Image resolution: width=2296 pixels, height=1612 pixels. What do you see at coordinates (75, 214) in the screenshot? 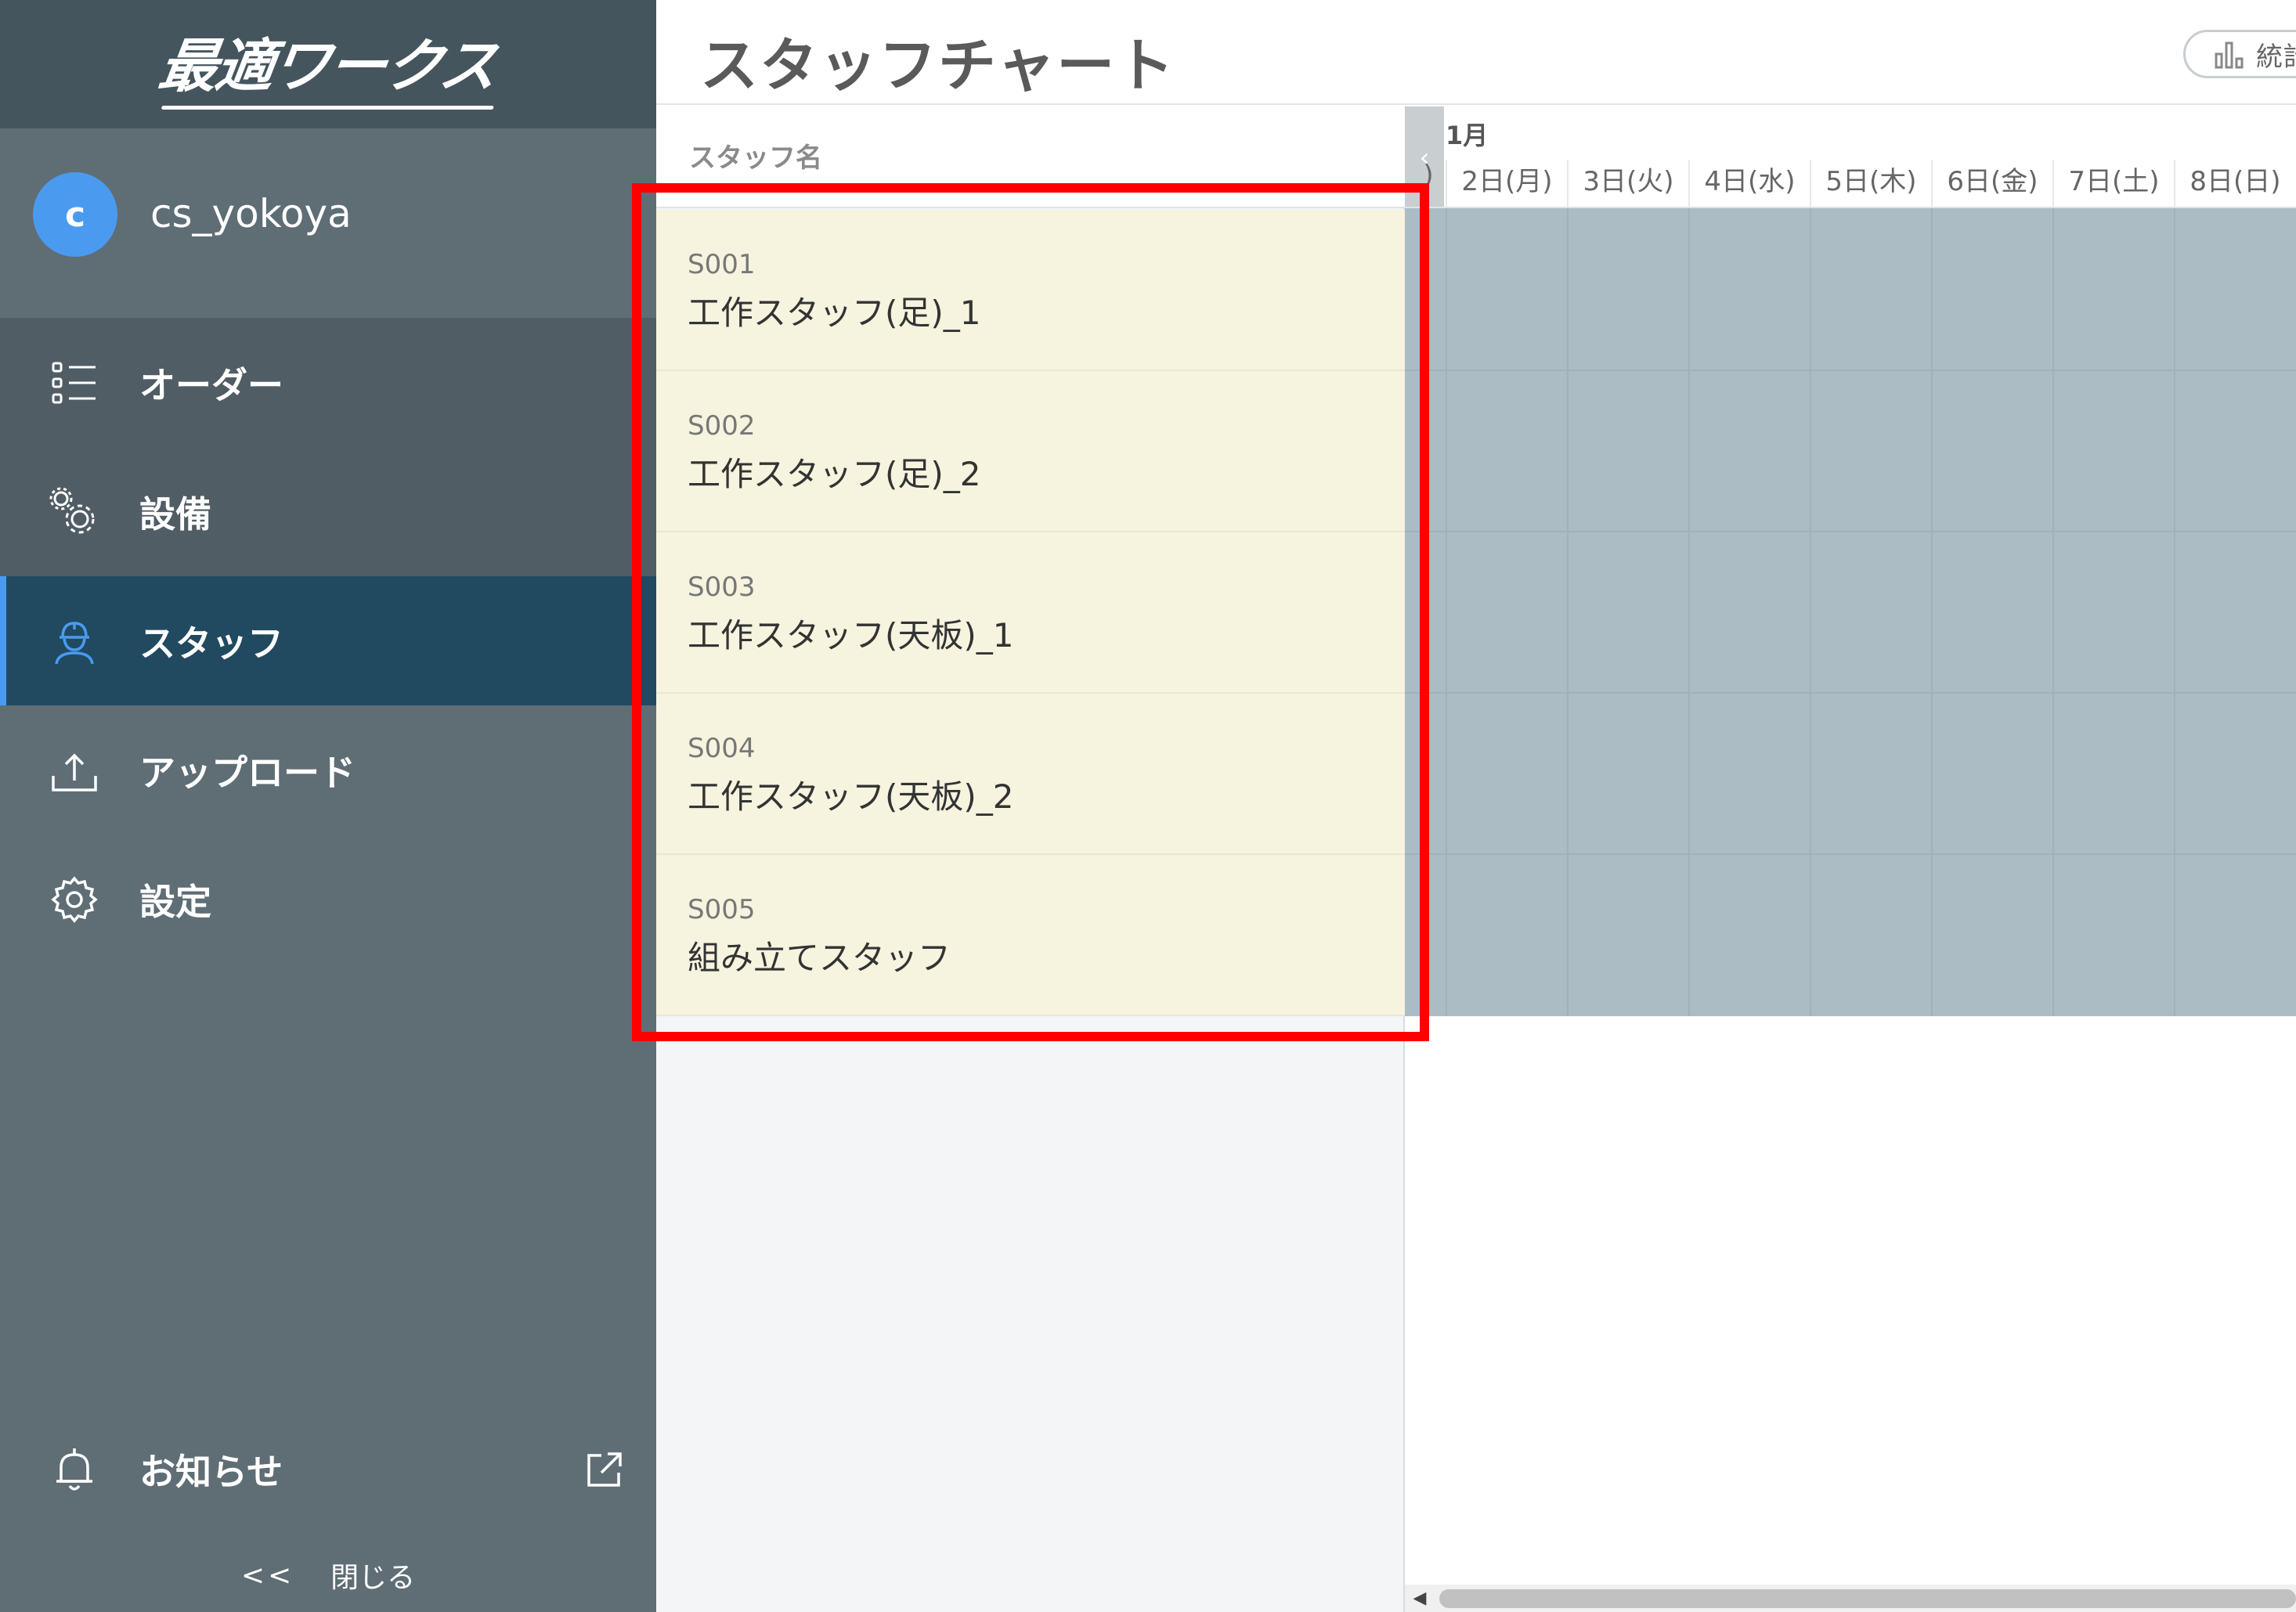
I see `avatar: c` at bounding box center [75, 214].